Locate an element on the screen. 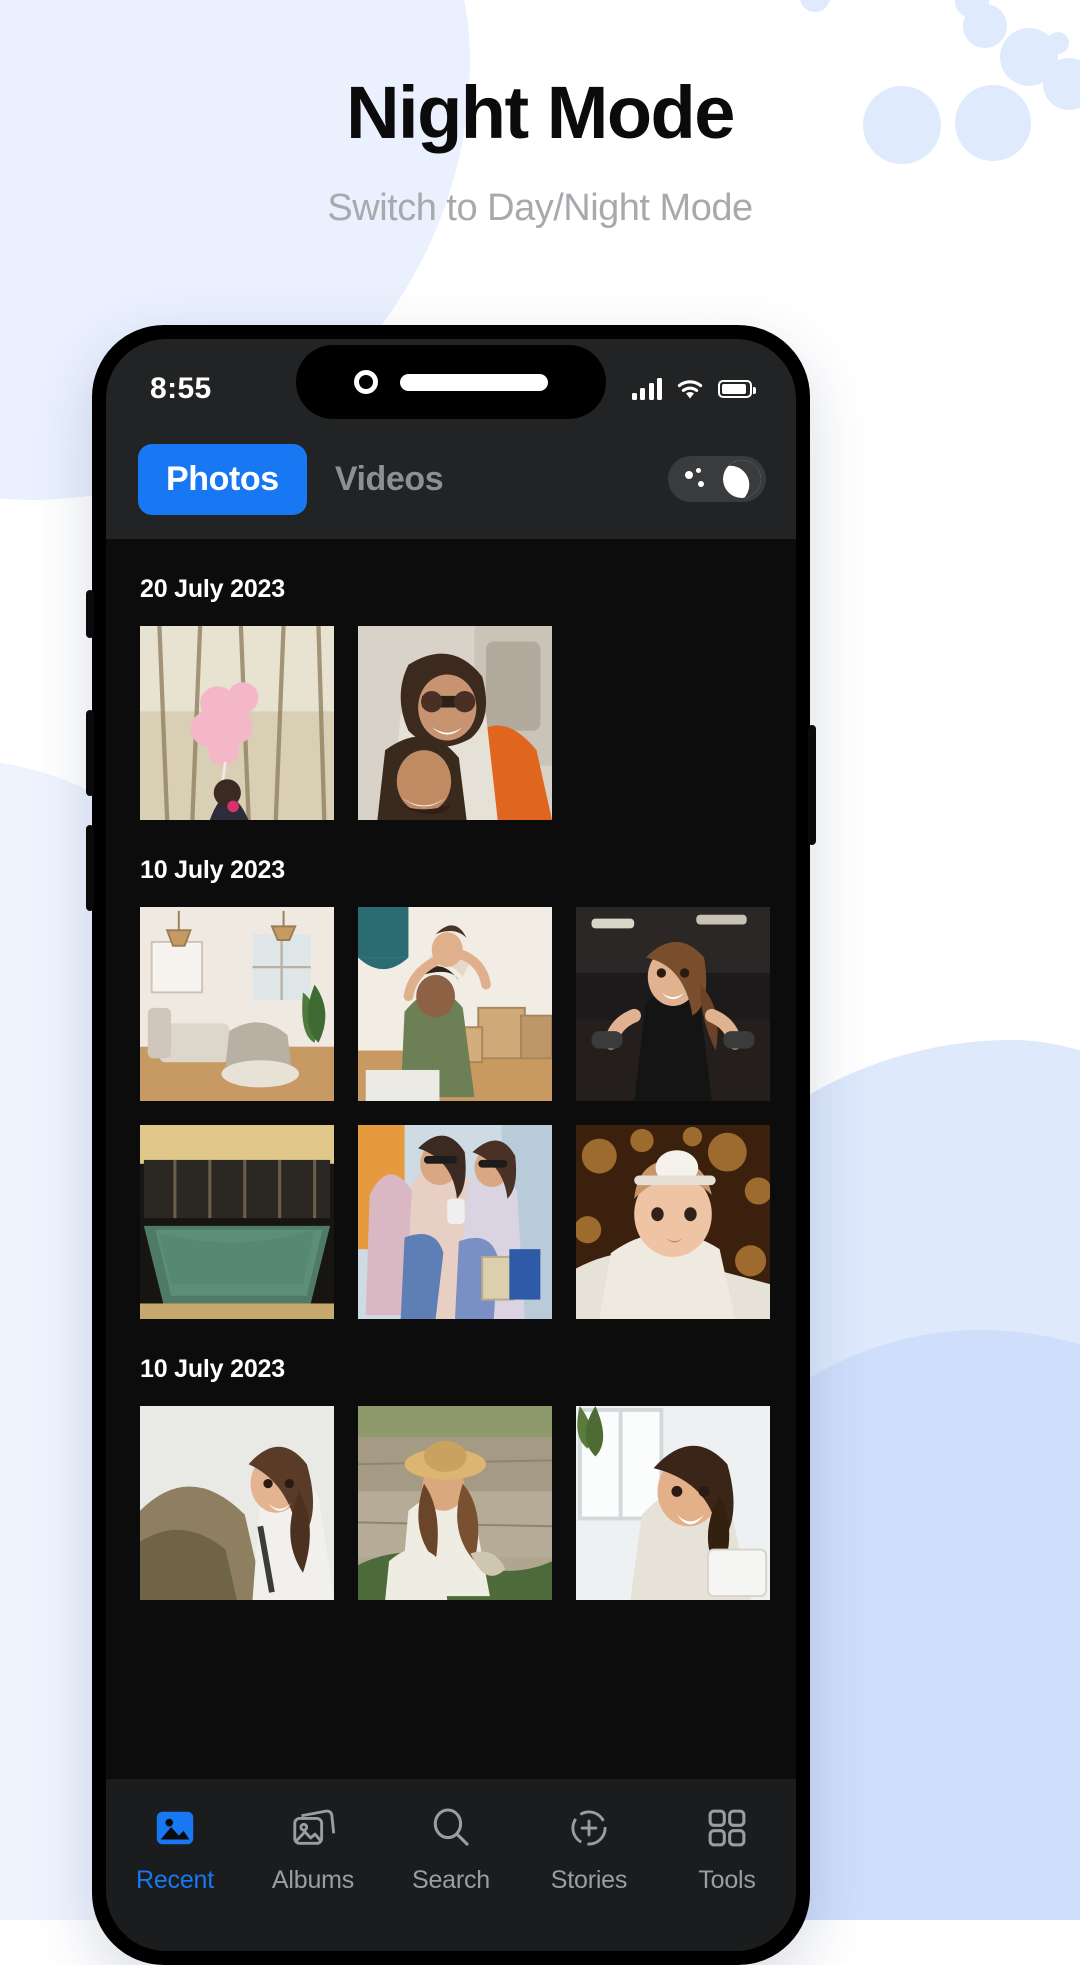 The width and height of the screenshot is (1080, 1965). app-topbar: 8:55 Photos Videos is located at coordinates (451, 439).